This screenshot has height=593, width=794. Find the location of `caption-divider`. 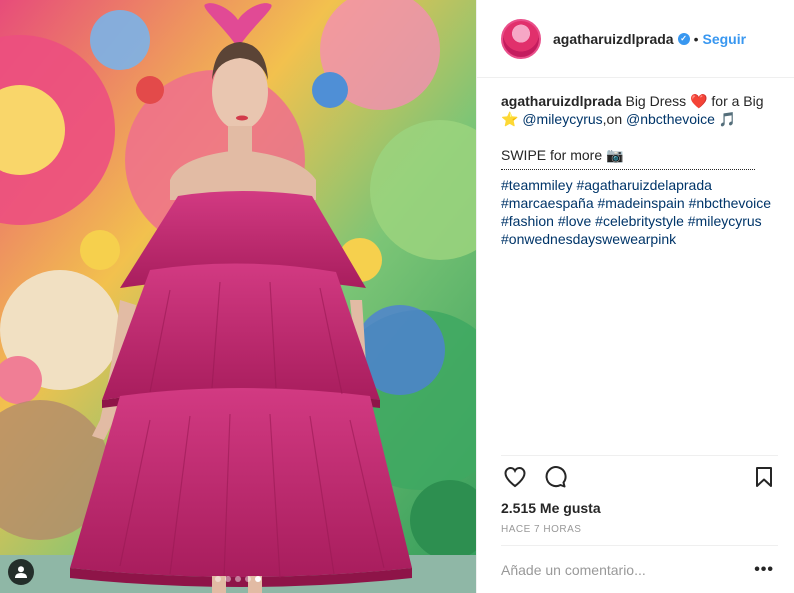

caption-divider is located at coordinates (628, 169).